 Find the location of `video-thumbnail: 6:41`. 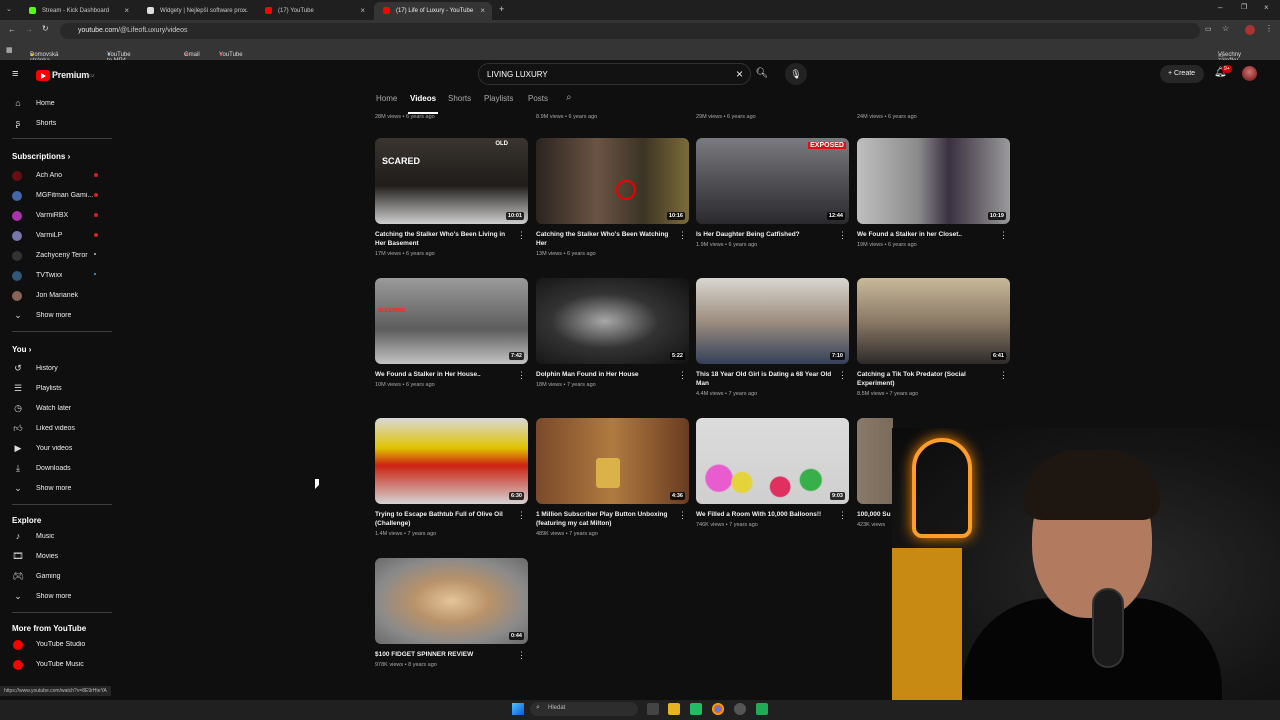

video-thumbnail: 6:41 is located at coordinates (933, 321).